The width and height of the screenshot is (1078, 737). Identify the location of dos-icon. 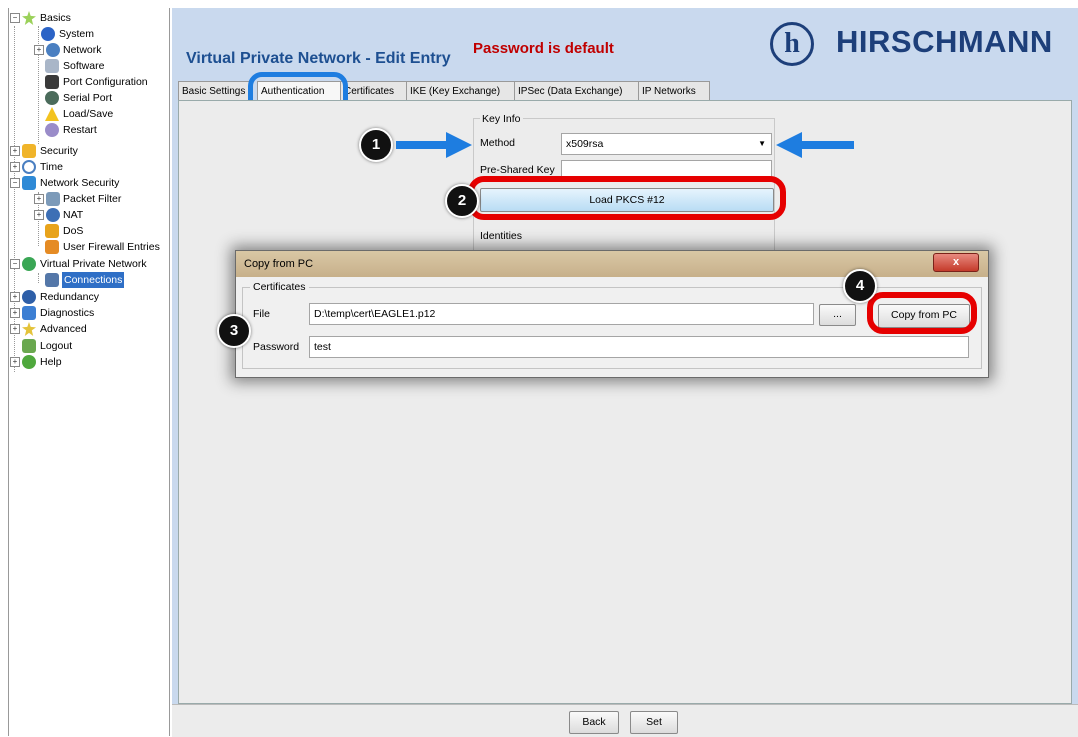
(52, 231).